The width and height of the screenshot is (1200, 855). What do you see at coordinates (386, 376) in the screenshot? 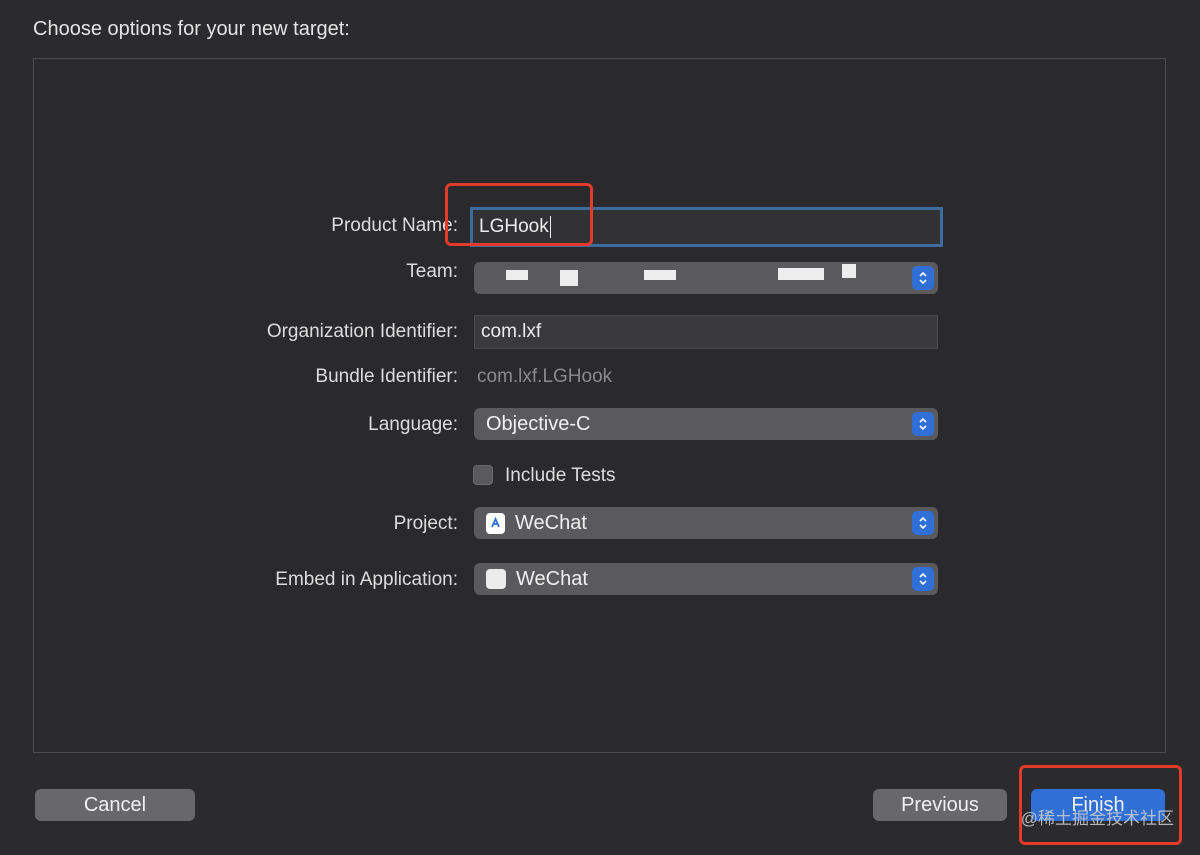
I see `bundle-identifier-label: Bundle Identifier:` at bounding box center [386, 376].